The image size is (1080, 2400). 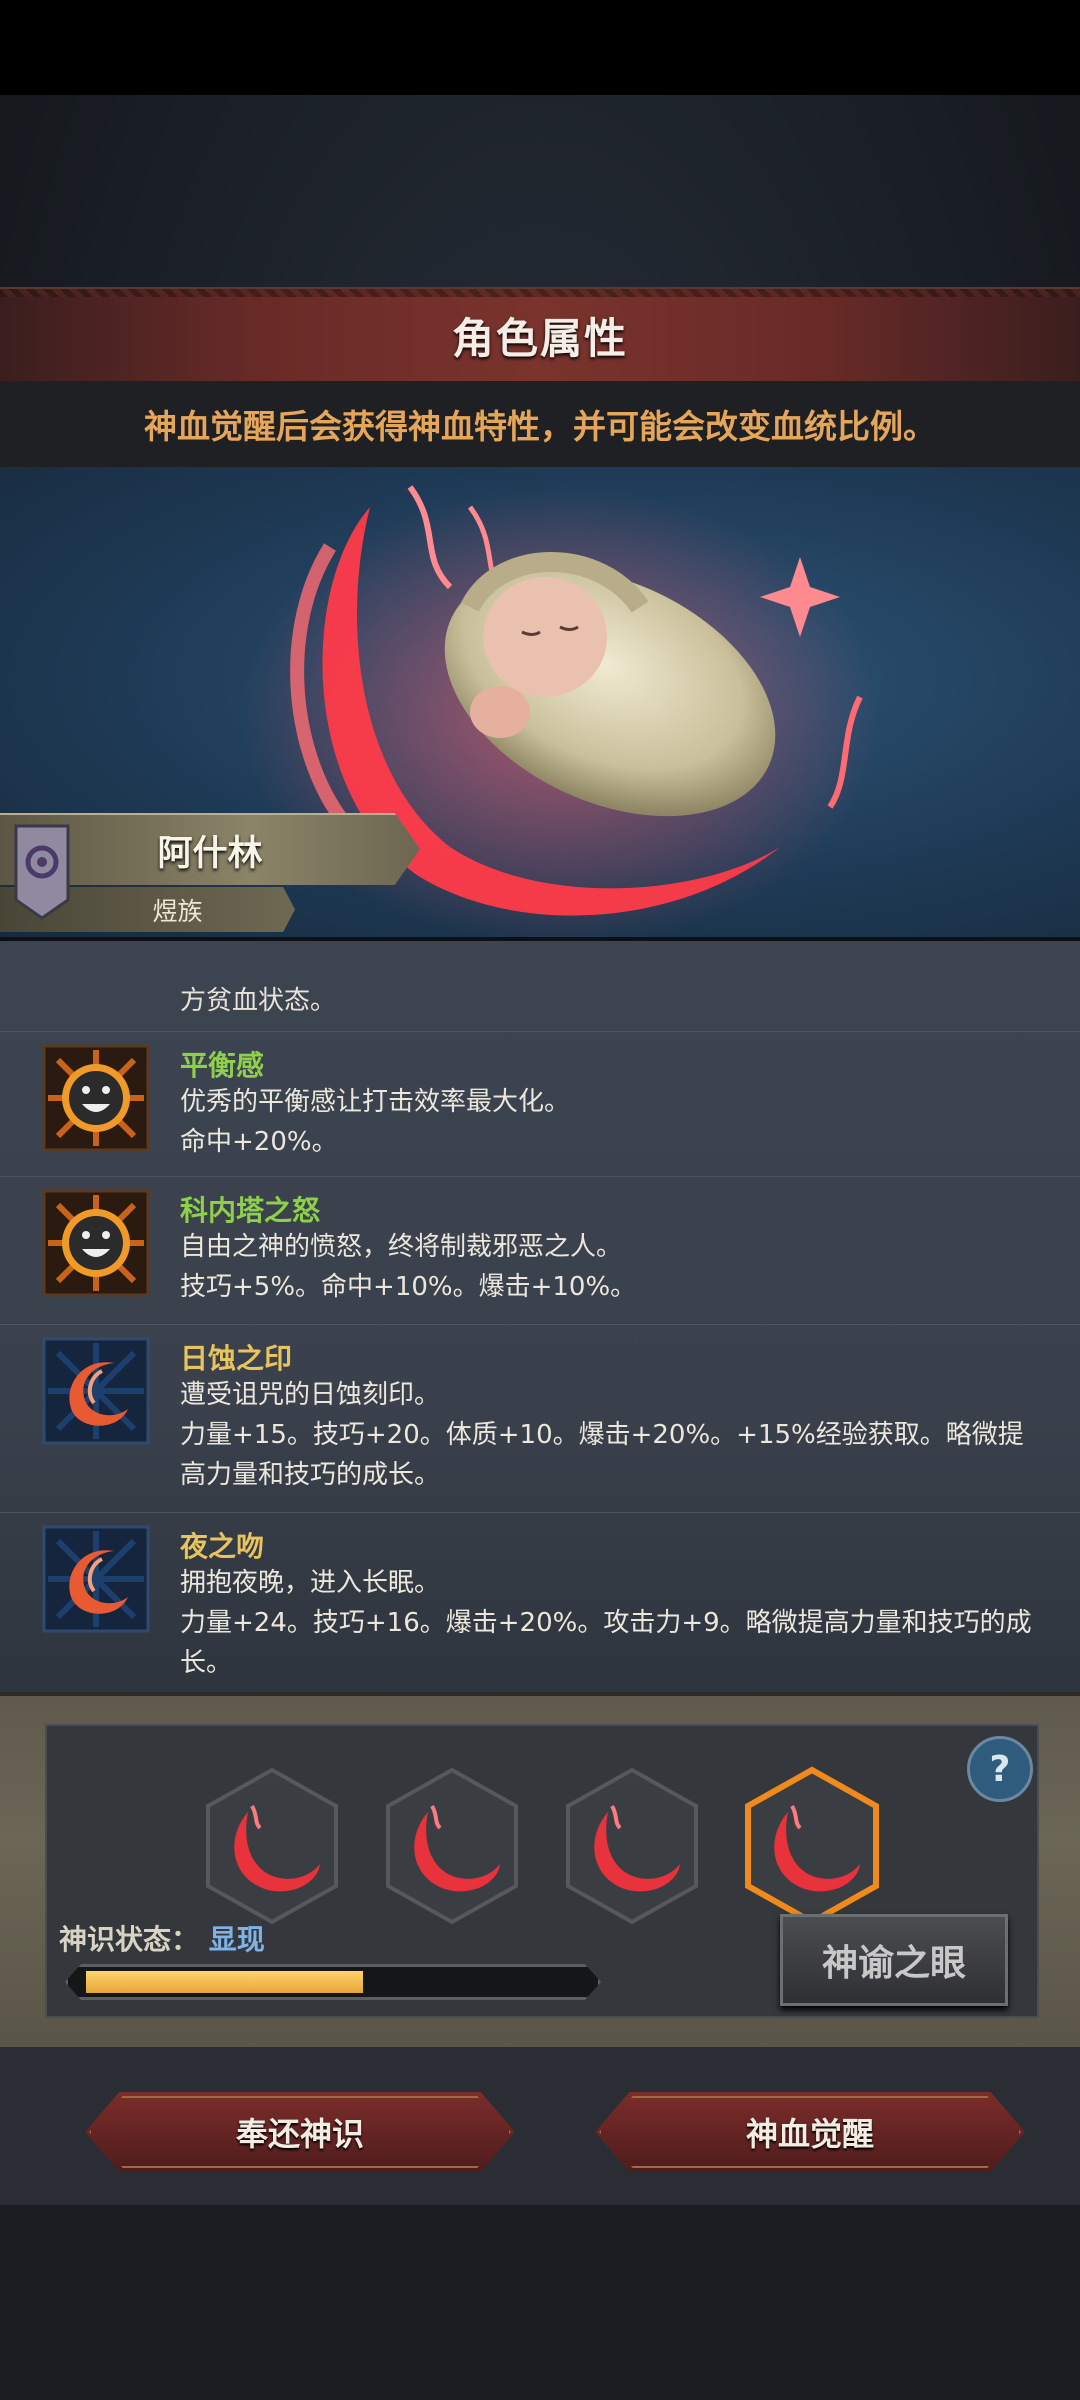 I want to click on trait-name: 日蚀之印, so click(x=236, y=1358).